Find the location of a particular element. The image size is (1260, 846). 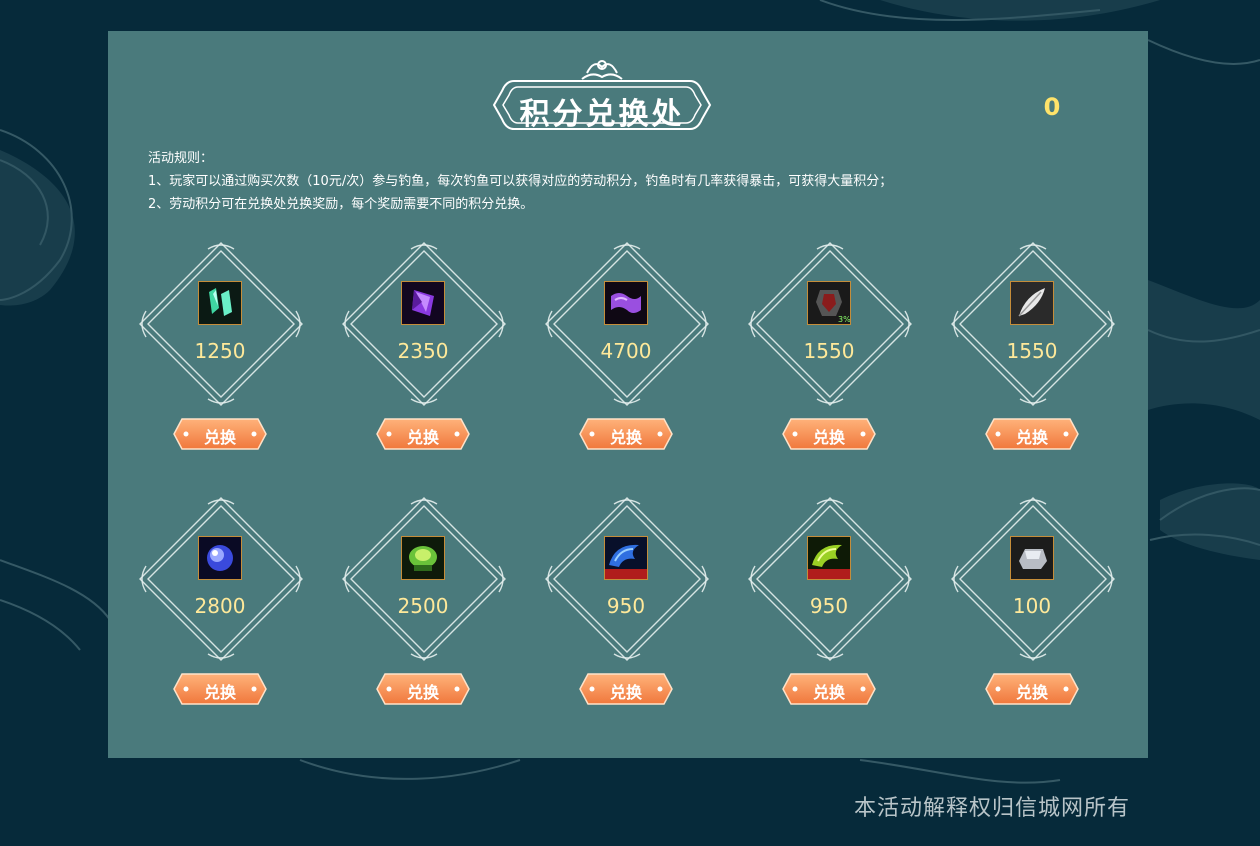

reward-item: 4700 兑换 is located at coordinates (627, 345).